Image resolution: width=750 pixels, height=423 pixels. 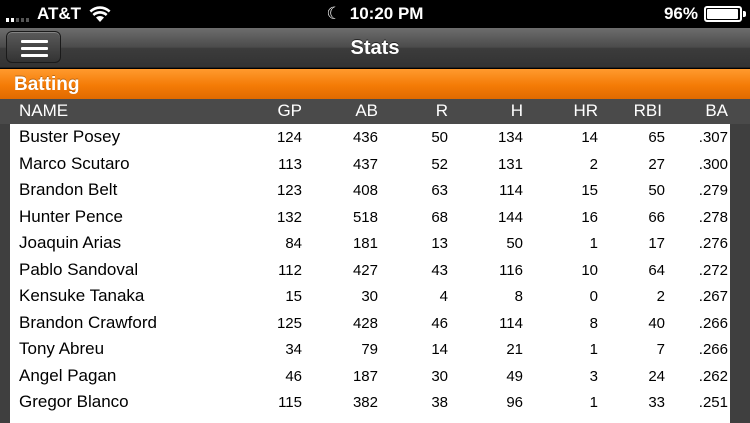 What do you see at coordinates (713, 164) in the screenshot?
I see `stat-ba: .300` at bounding box center [713, 164].